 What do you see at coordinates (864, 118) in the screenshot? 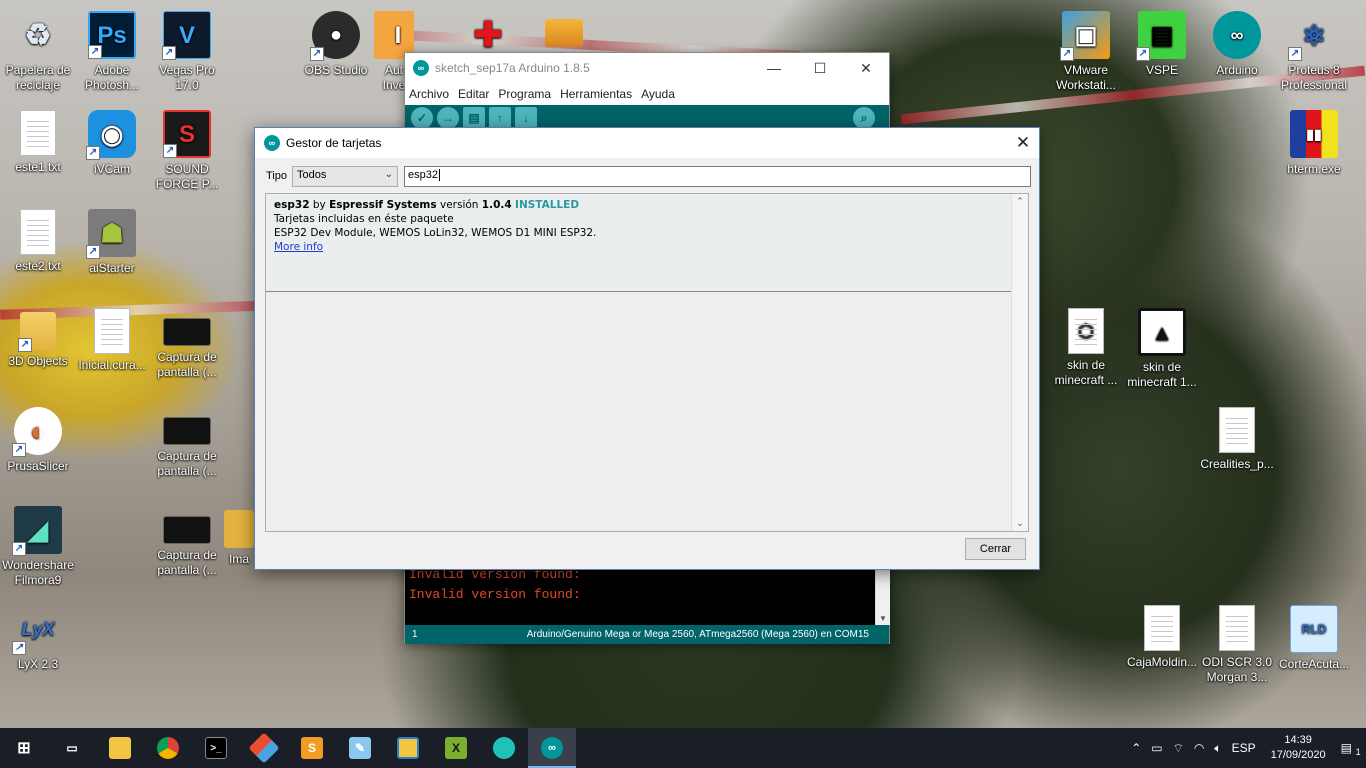
I see `serial-monitor-icon: ⌕` at bounding box center [864, 118].